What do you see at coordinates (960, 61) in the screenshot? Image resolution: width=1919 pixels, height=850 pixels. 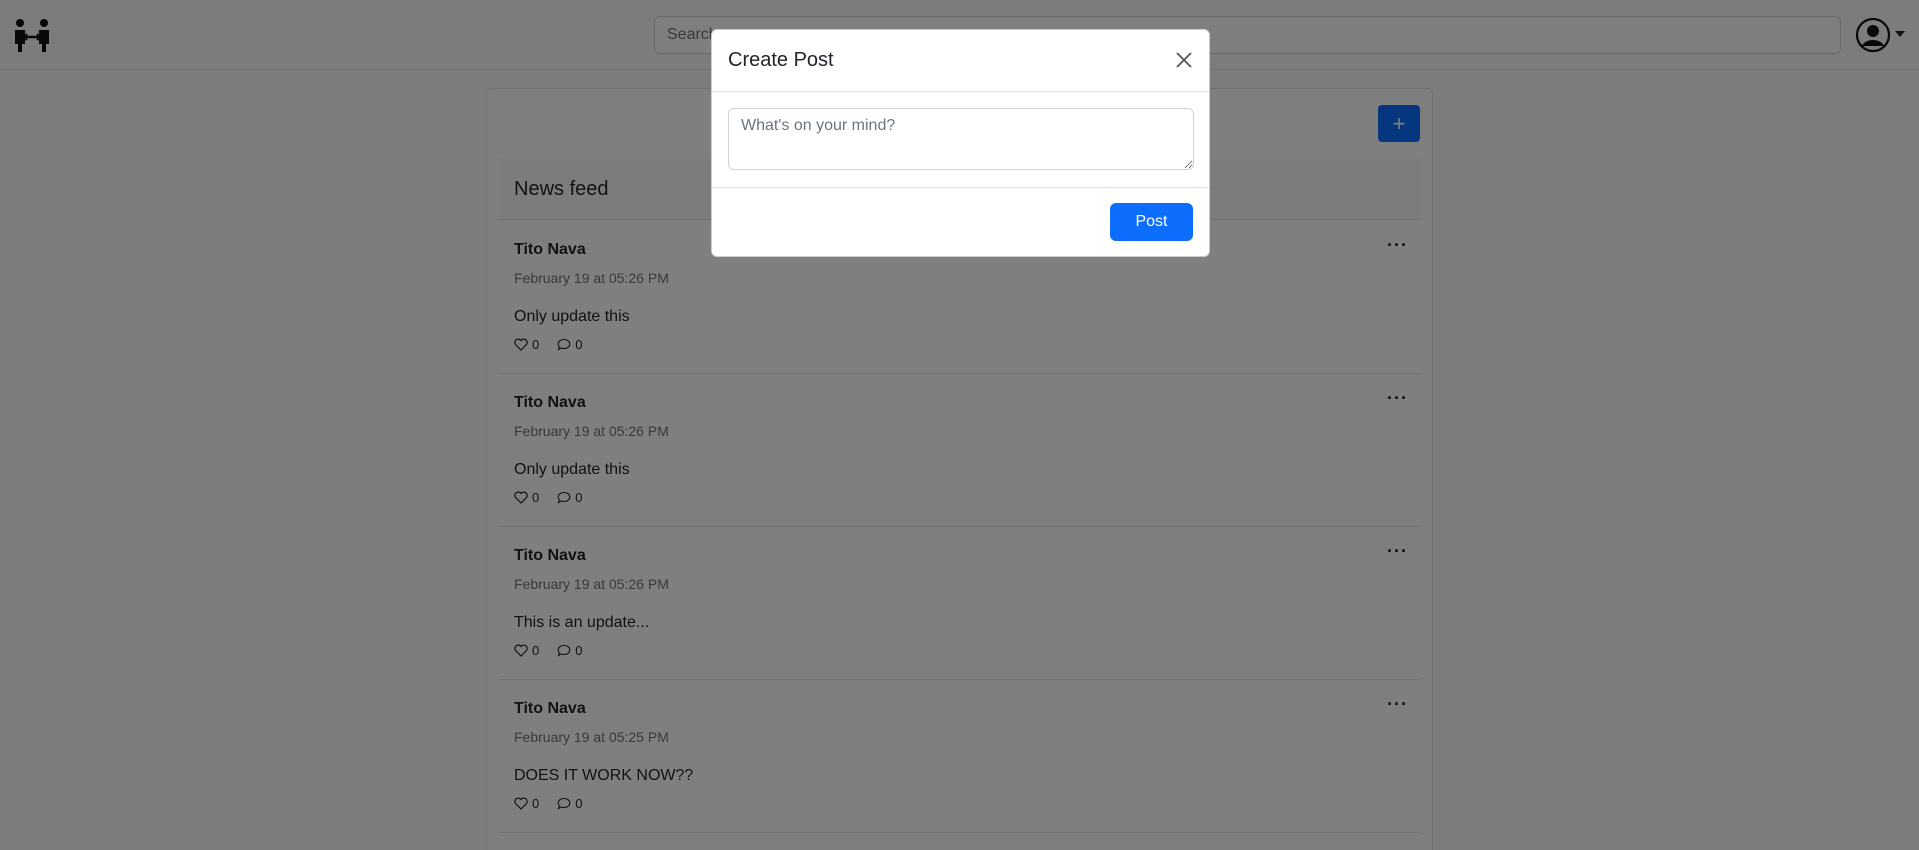 I see `modal-header: Create Post` at bounding box center [960, 61].